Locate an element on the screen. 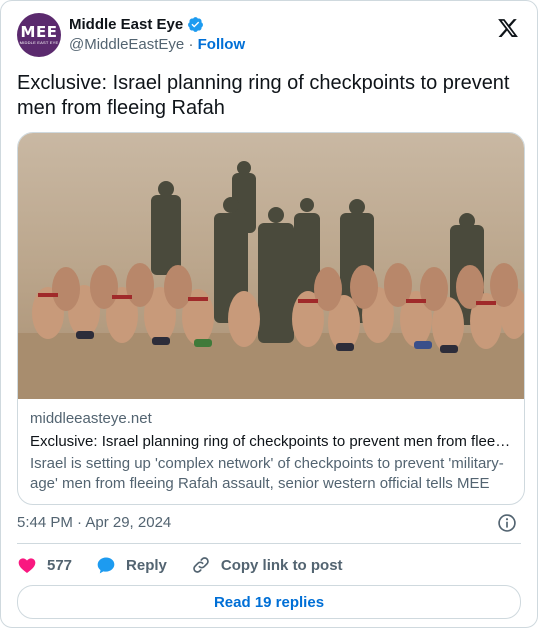 Image resolution: width=540 pixels, height=630 pixels. reply-label: Reply is located at coordinates (146, 565).